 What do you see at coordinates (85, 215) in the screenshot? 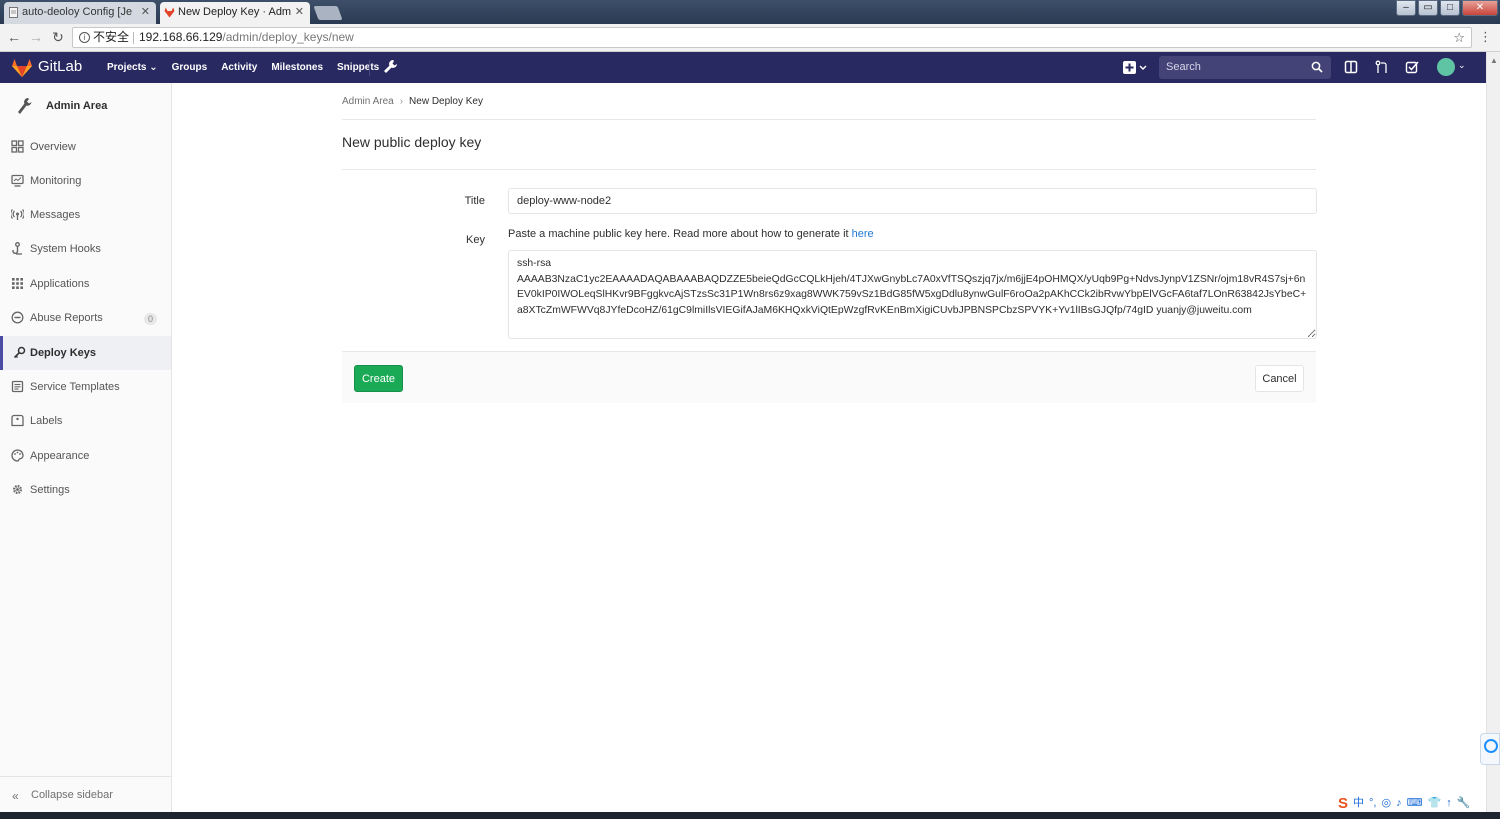
I see `sidebar-item-messages: Messages` at bounding box center [85, 215].